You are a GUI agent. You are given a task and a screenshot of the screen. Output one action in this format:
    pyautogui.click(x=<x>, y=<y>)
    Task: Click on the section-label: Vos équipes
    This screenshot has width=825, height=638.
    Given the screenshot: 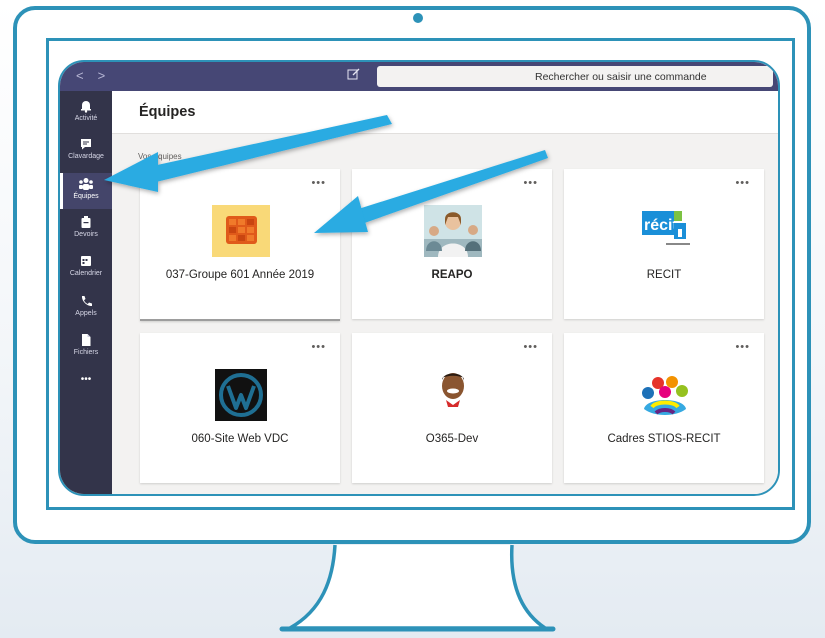 What is the action you would take?
    pyautogui.click(x=160, y=156)
    